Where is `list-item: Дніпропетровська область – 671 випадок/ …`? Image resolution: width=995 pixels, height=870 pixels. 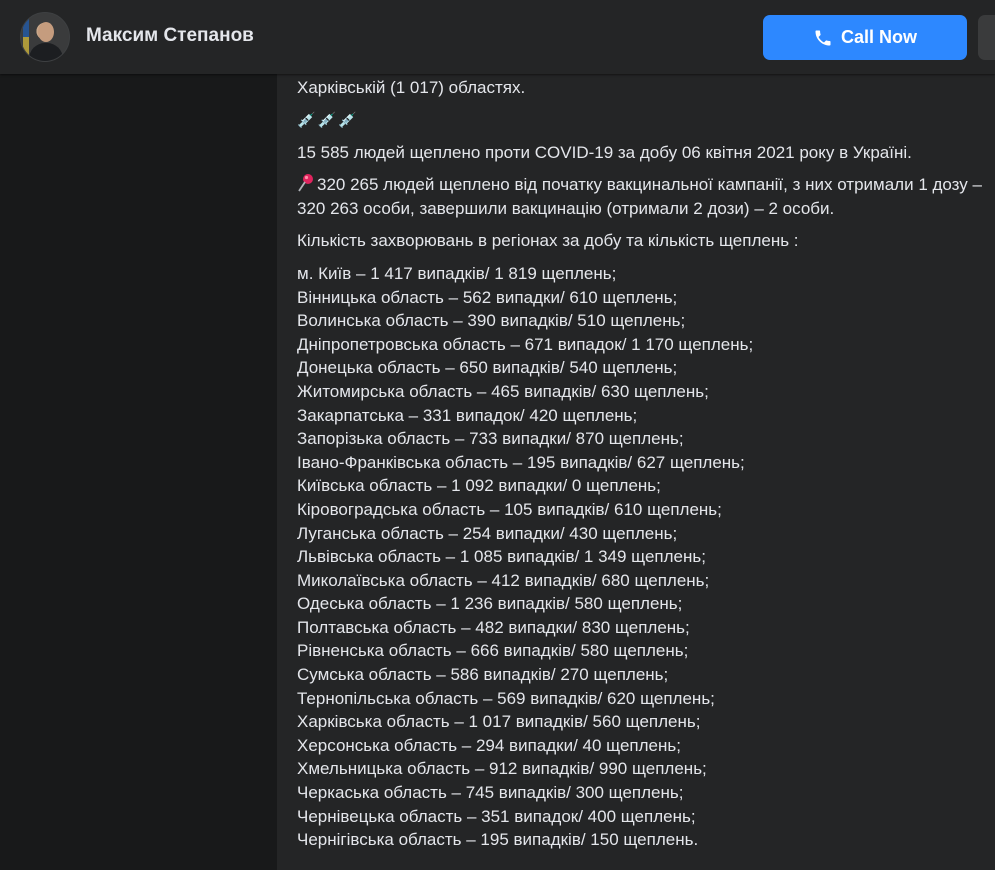
list-item: Дніпропетровська область – 671 випадок/ … is located at coordinates (525, 344).